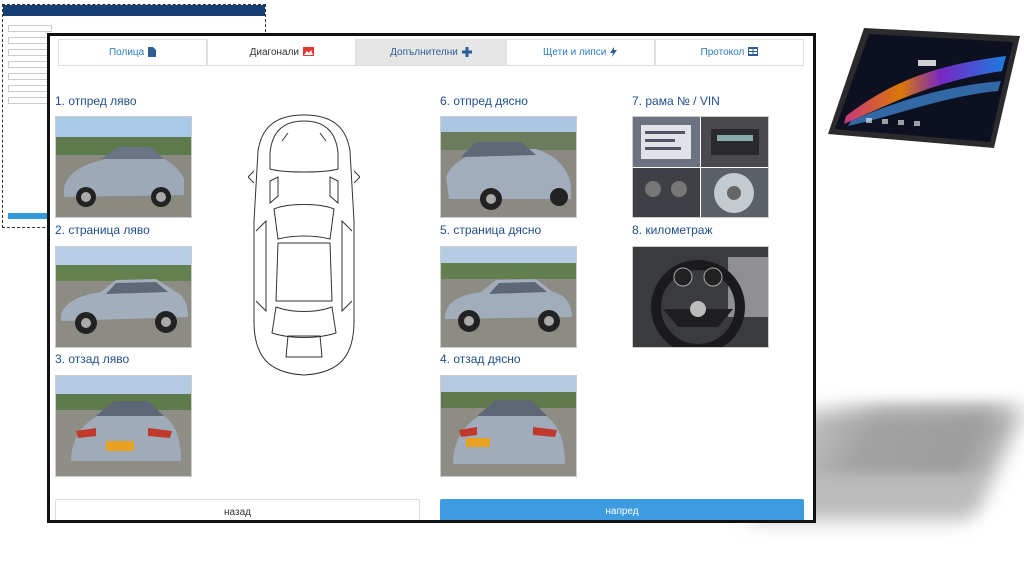  I want to click on tab-label: Полица, so click(126, 52).